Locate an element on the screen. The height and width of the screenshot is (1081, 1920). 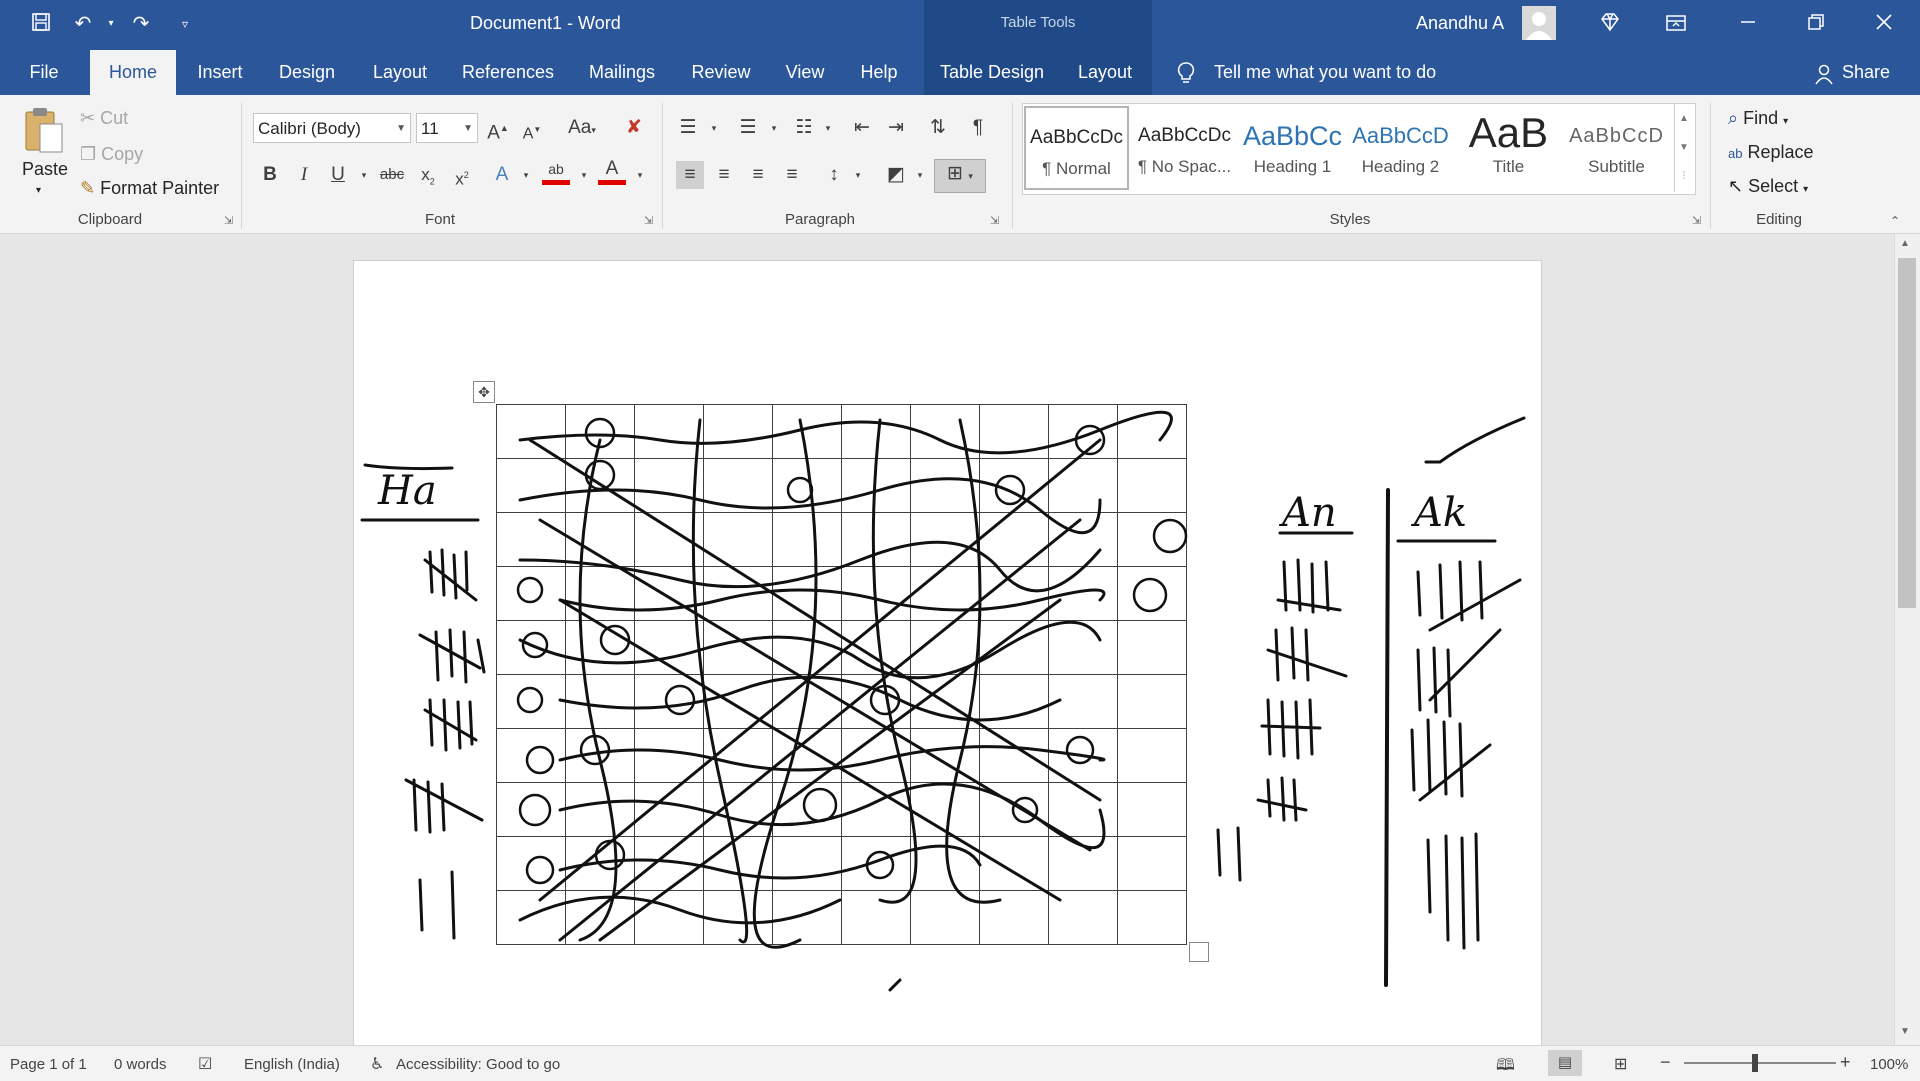
zoom-level: 100% is located at coordinates (1889, 1064).